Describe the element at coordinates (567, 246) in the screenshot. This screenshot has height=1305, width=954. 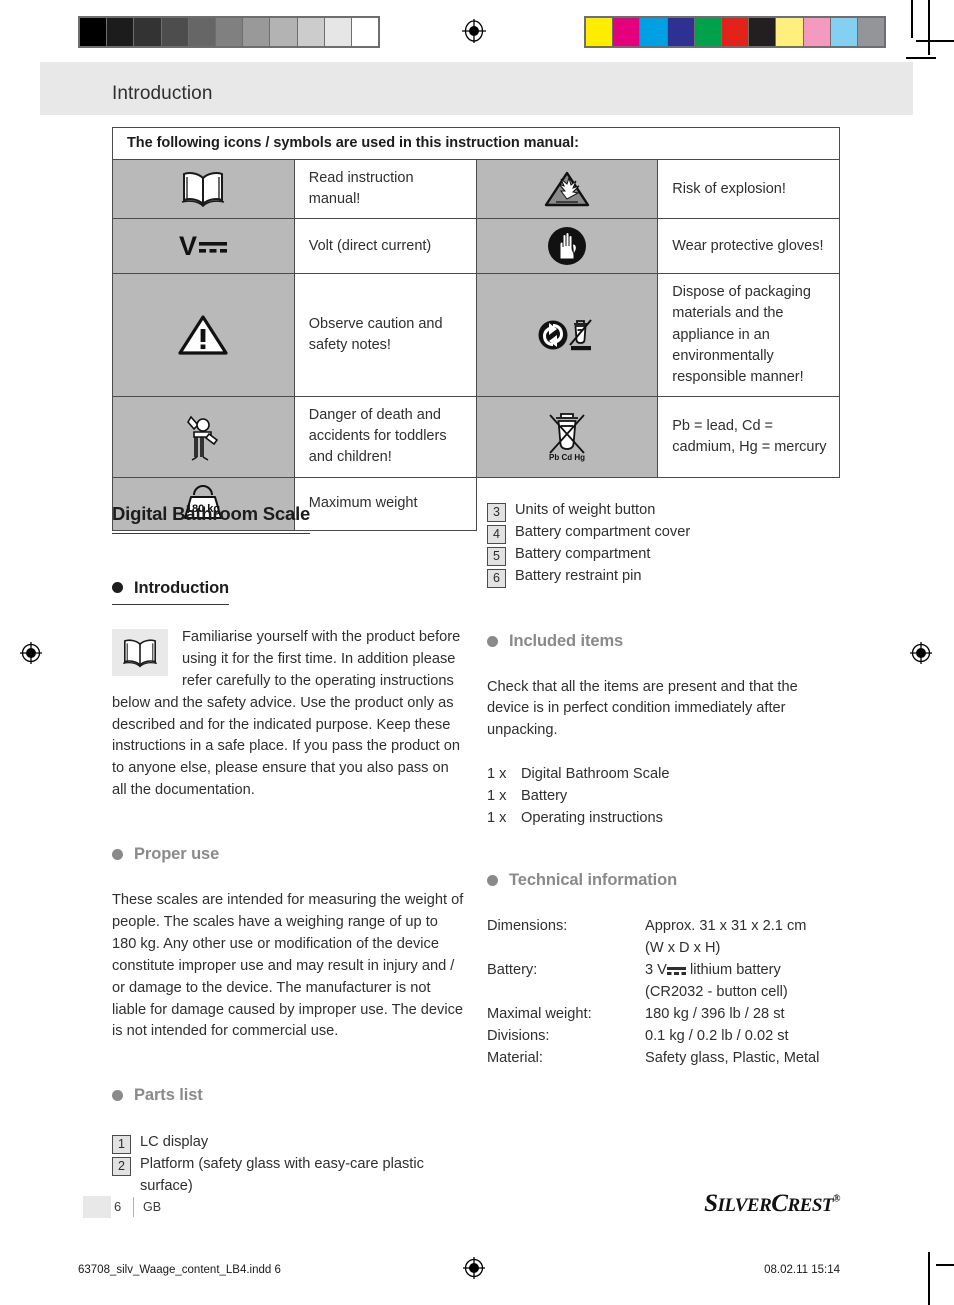
I see `protective-gloves-icon` at that location.